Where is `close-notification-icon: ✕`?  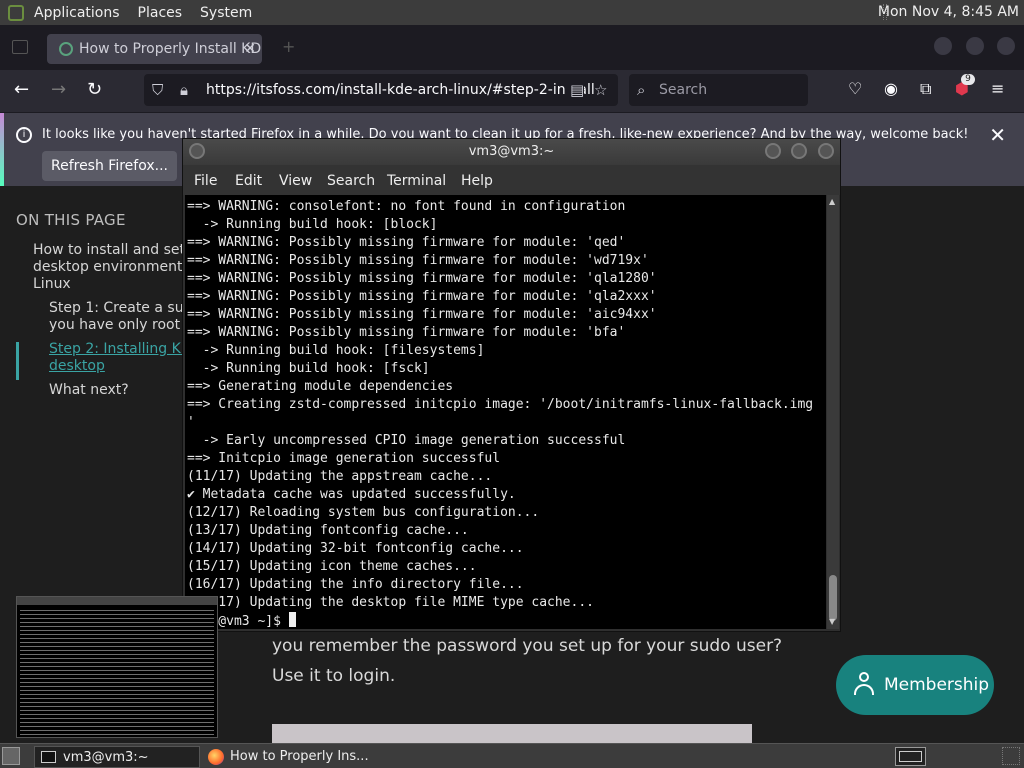
close-notification-icon: ✕ is located at coordinates (997, 135).